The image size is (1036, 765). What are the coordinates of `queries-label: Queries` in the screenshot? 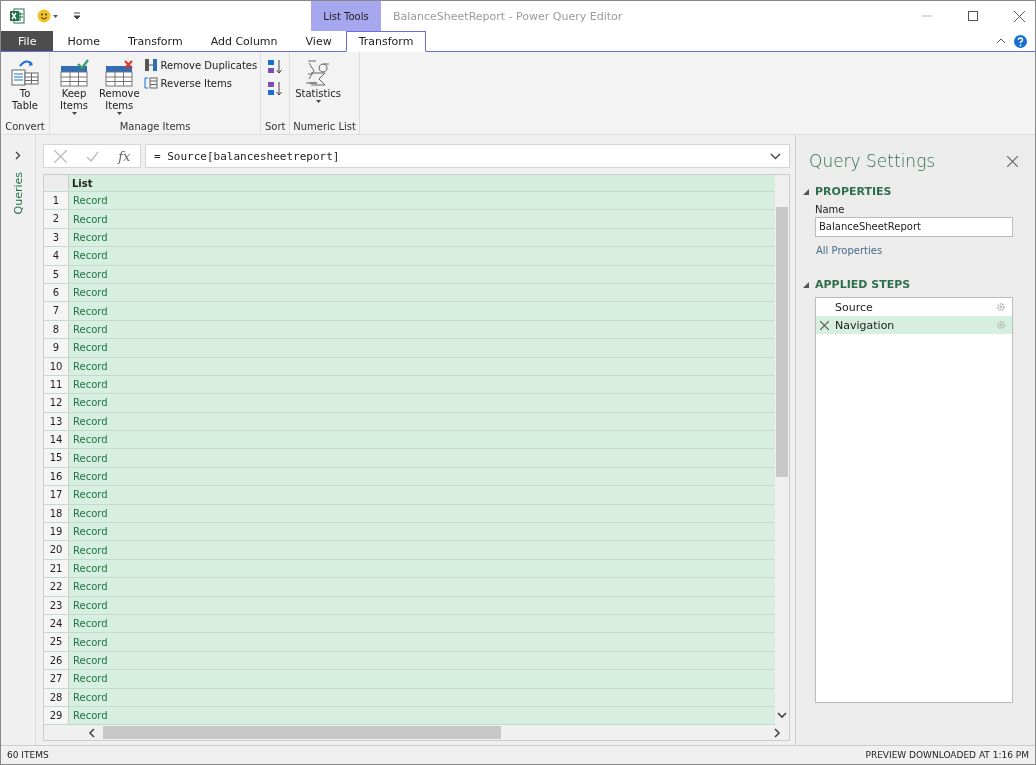 It's located at (18, 193).